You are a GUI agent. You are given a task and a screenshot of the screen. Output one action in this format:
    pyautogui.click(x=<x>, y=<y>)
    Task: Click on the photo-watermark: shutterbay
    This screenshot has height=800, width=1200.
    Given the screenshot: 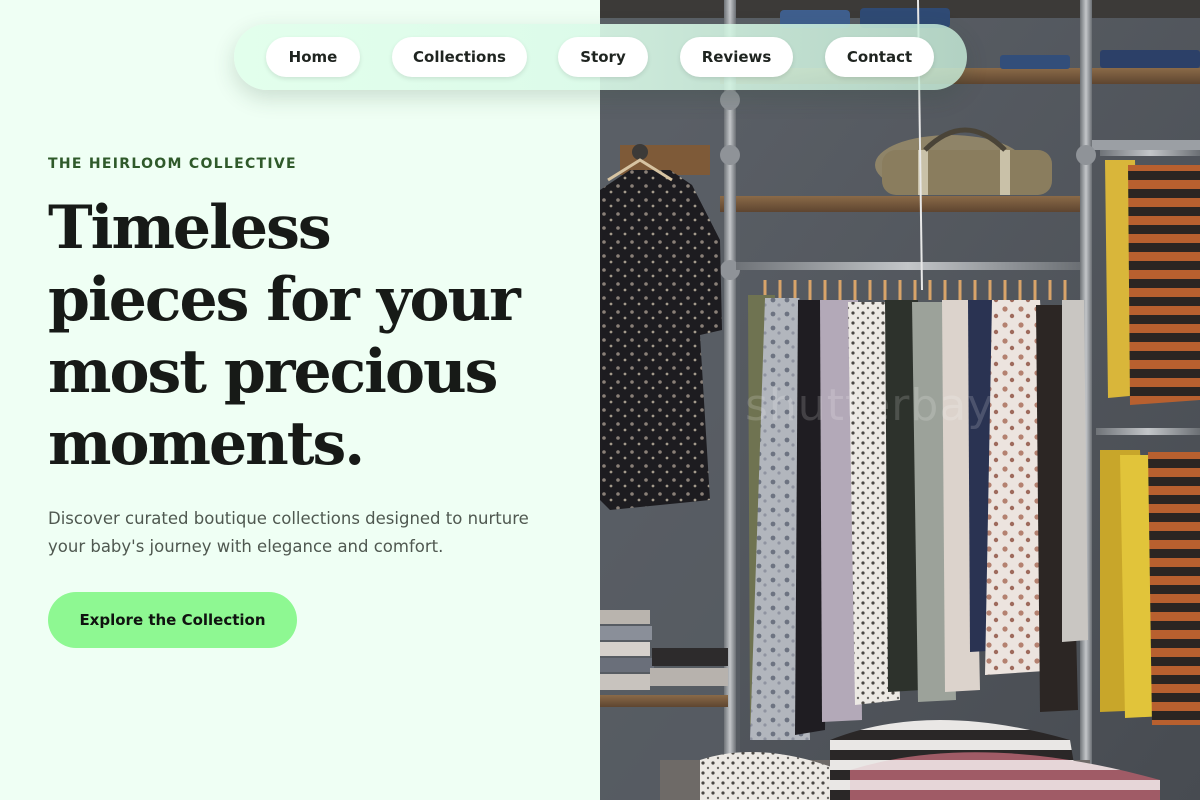 What is the action you would take?
    pyautogui.click(x=870, y=405)
    